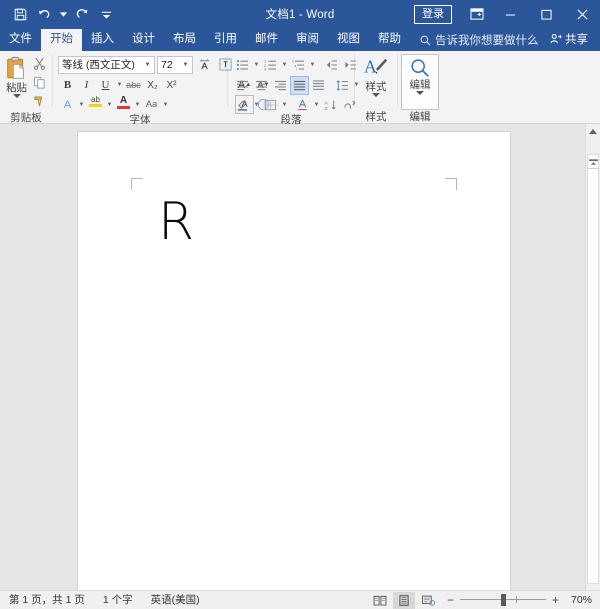  I want to click on share-person-icon, so click(556, 39).